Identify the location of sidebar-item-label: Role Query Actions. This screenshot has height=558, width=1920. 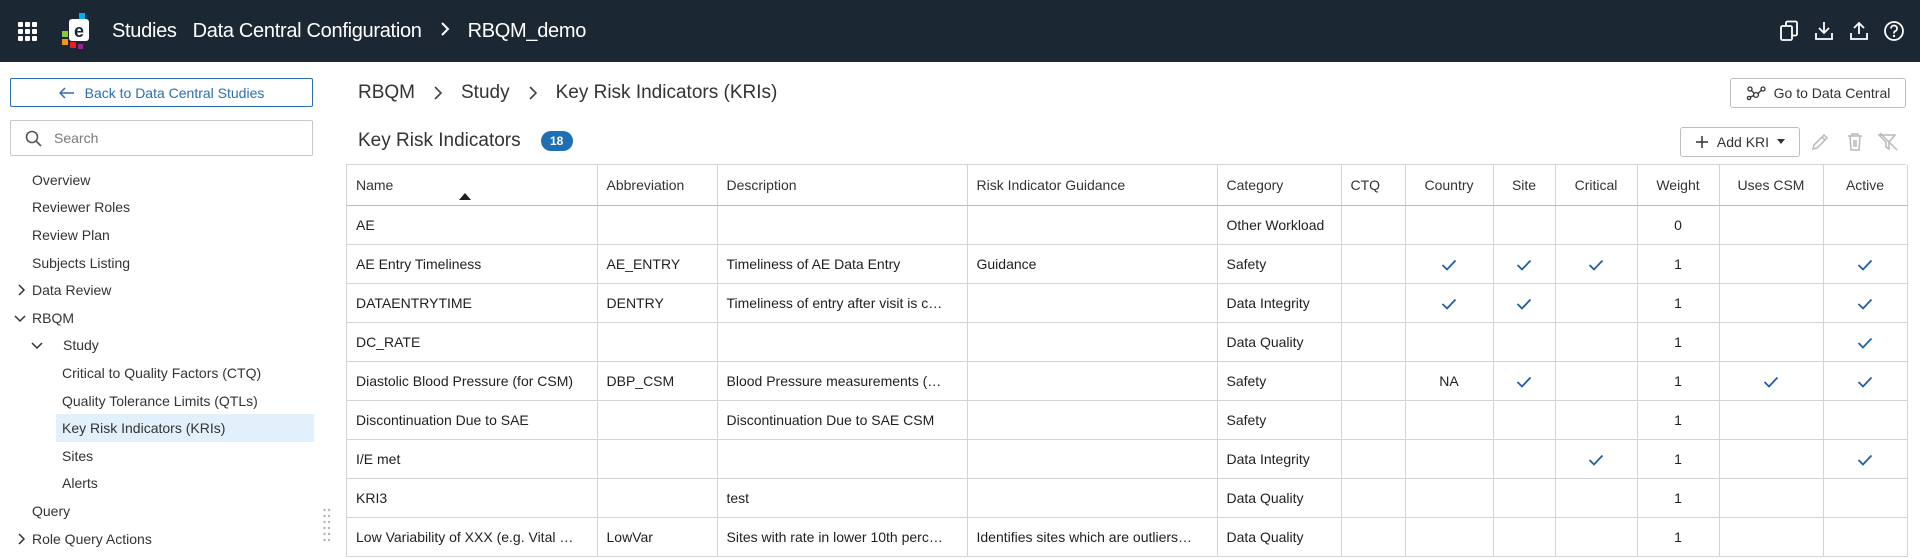
(92, 538).